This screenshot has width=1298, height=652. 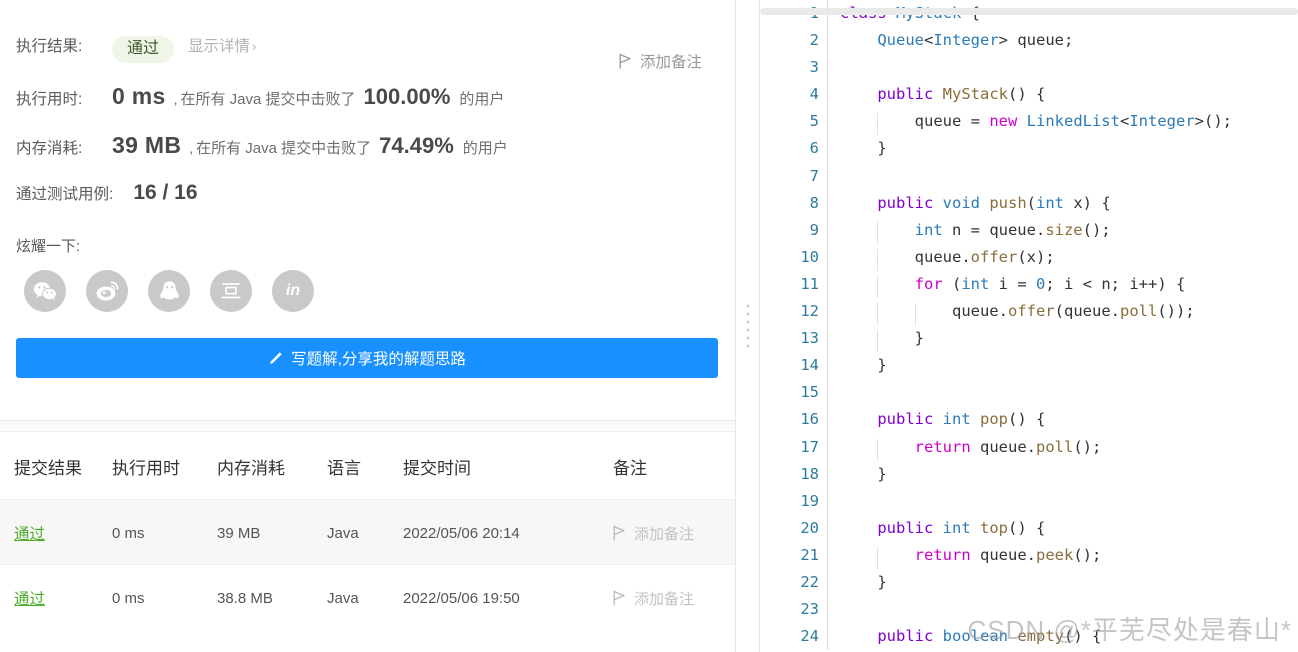 What do you see at coordinates (1062, 257) in the screenshot?
I see `code-text: queue.offer(x);` at bounding box center [1062, 257].